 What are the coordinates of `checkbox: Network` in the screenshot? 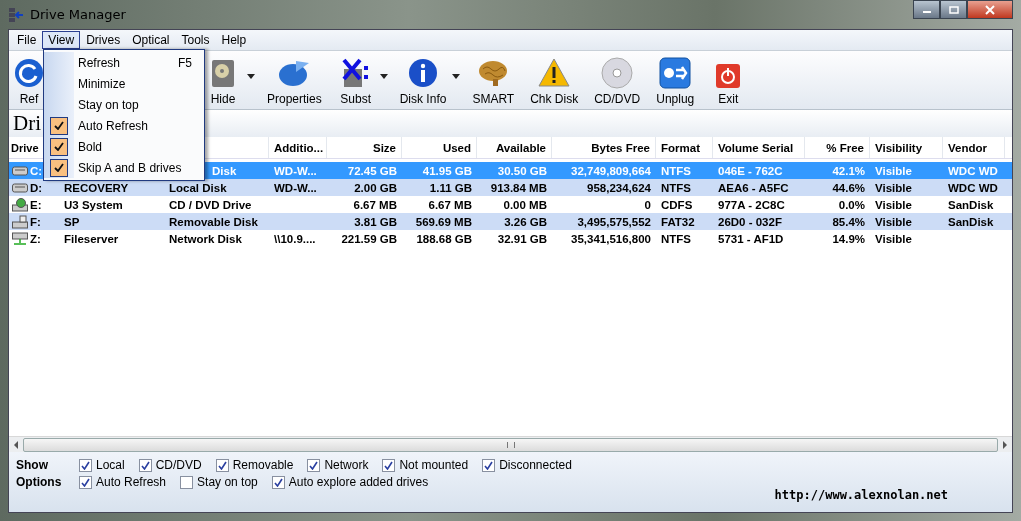 It's located at (338, 465).